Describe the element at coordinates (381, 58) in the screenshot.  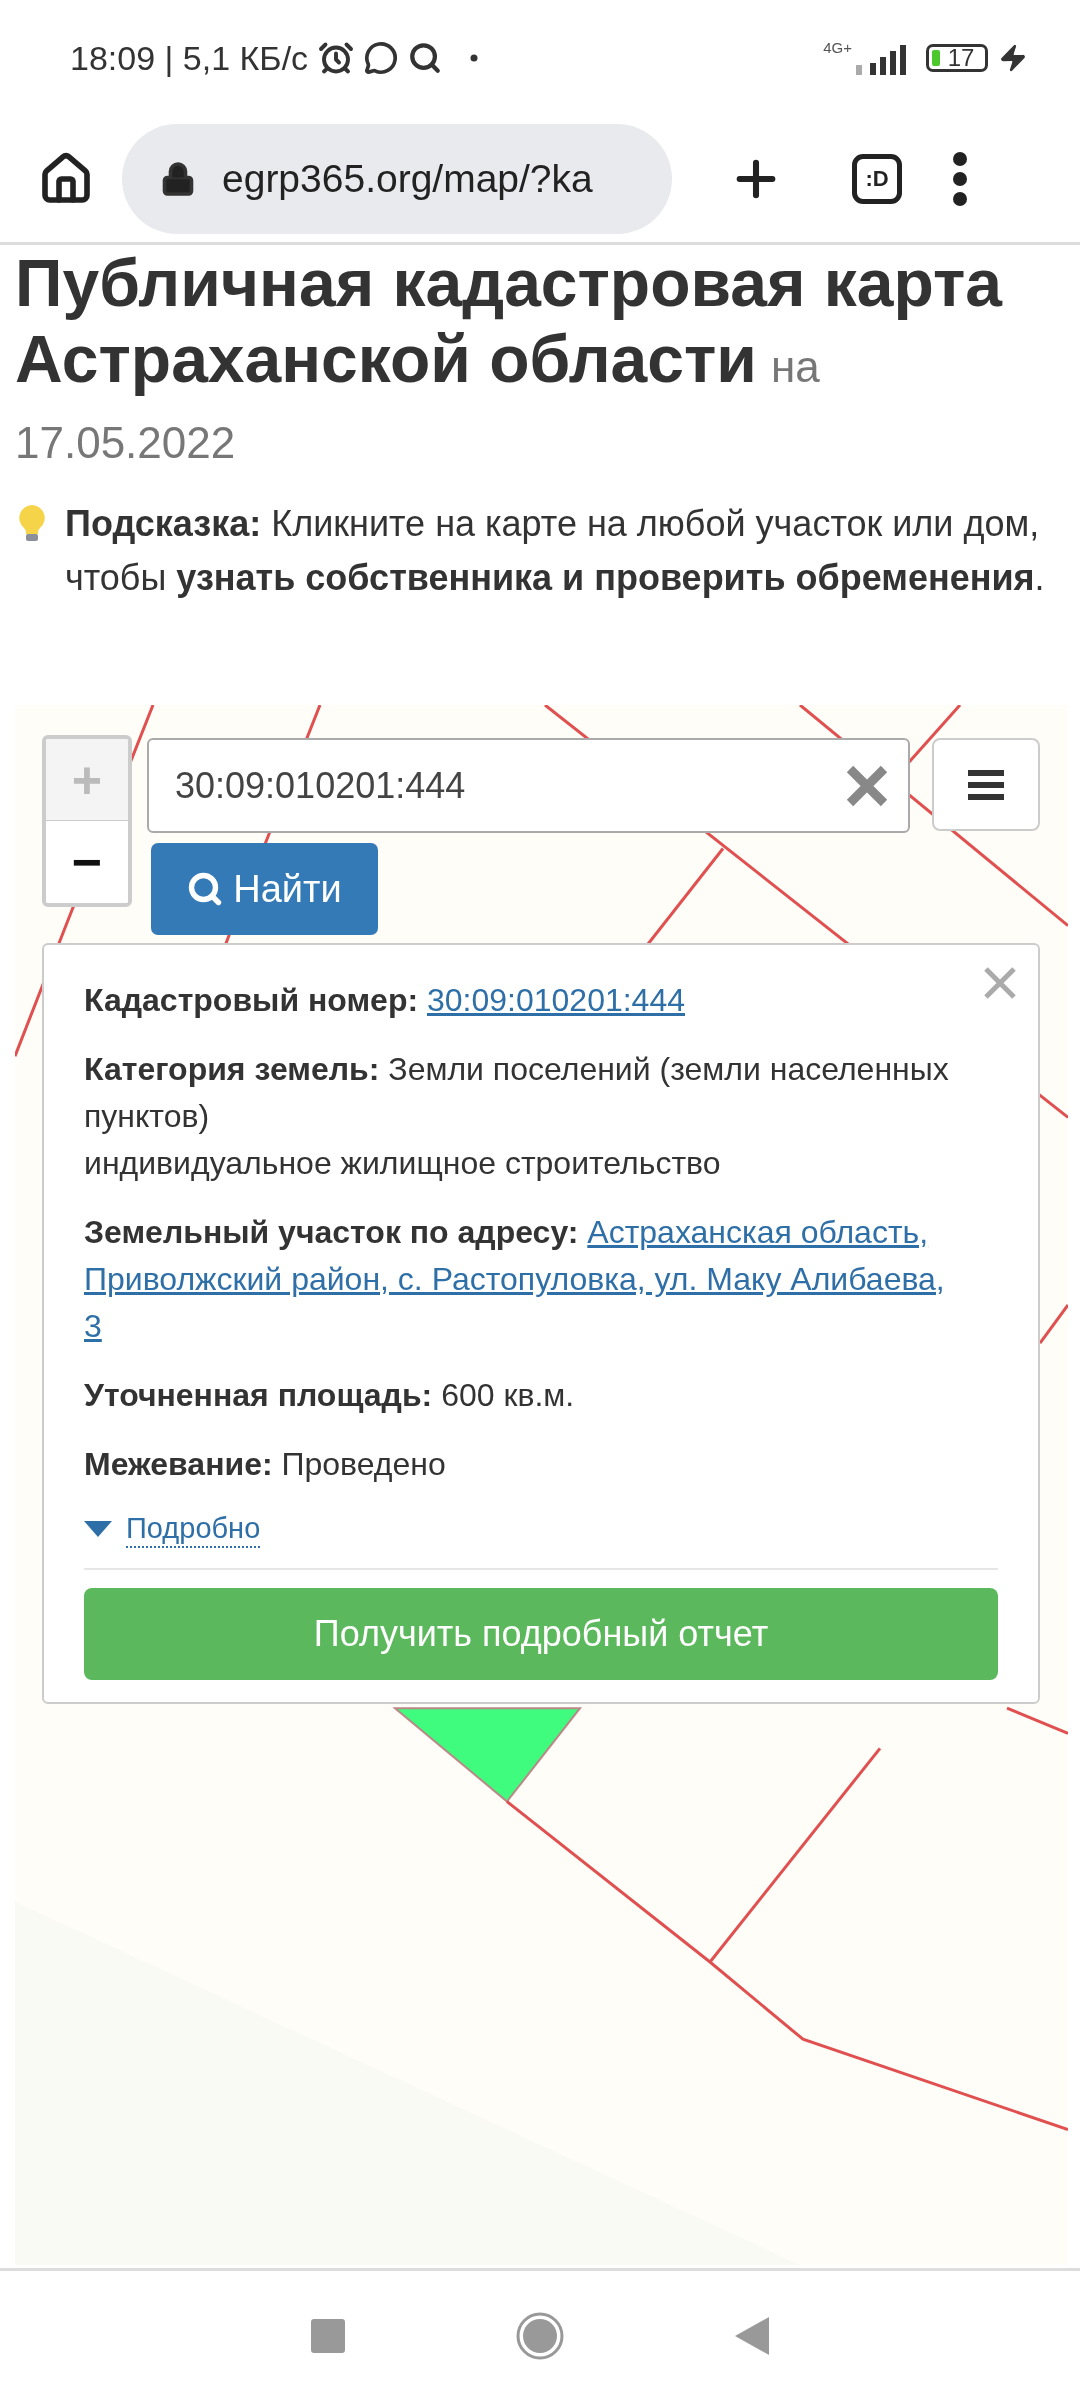
I see `chat-bubble-icon` at that location.